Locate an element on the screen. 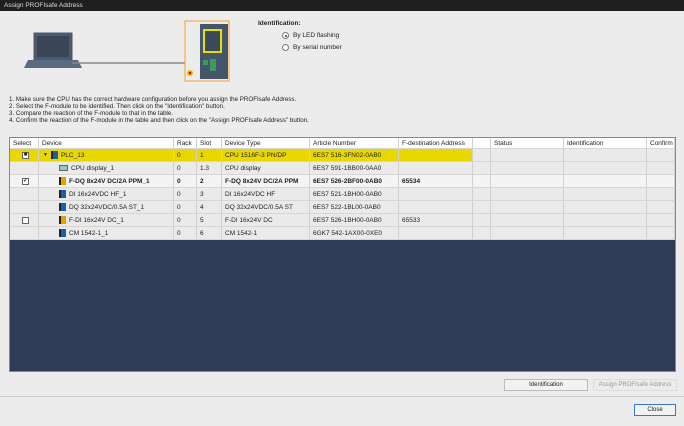  cell-slot: 5 is located at coordinates (209, 220).